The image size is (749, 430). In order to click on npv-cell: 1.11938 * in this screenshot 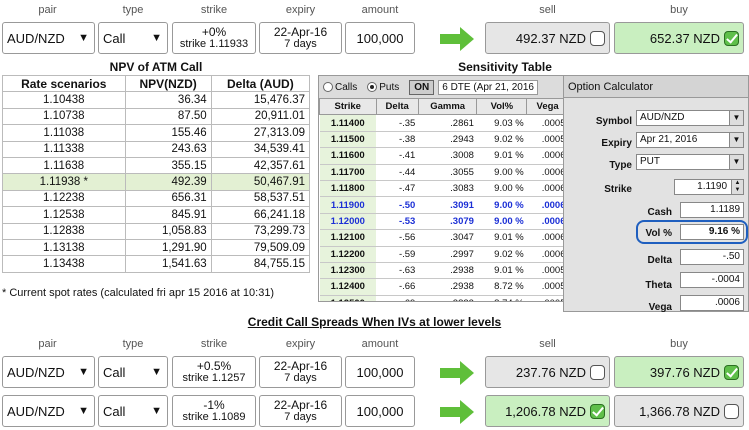, I will do `click(64, 182)`.